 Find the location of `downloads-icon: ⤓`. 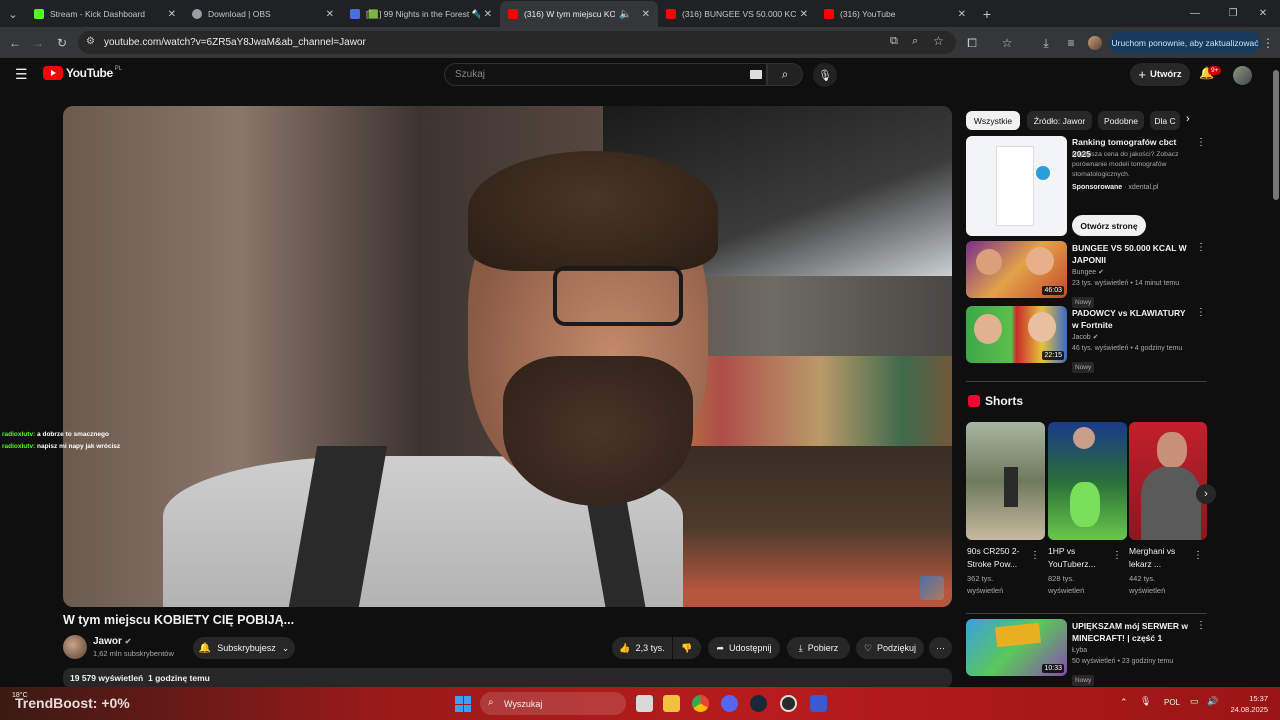

downloads-icon: ⤓ is located at coordinates (1046, 43).